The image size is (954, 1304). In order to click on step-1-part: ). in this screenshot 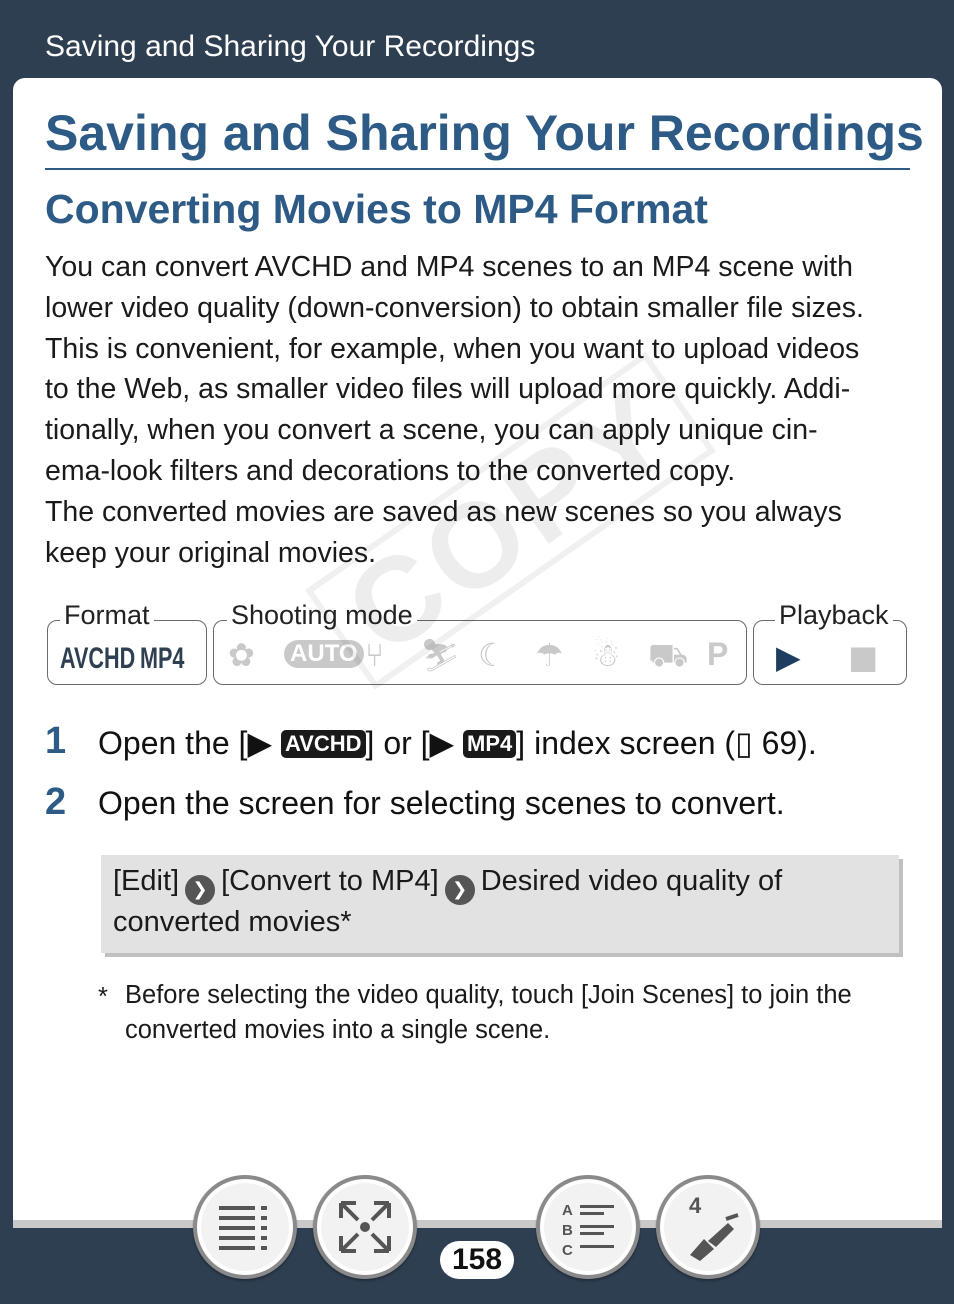, I will do `click(807, 743)`.